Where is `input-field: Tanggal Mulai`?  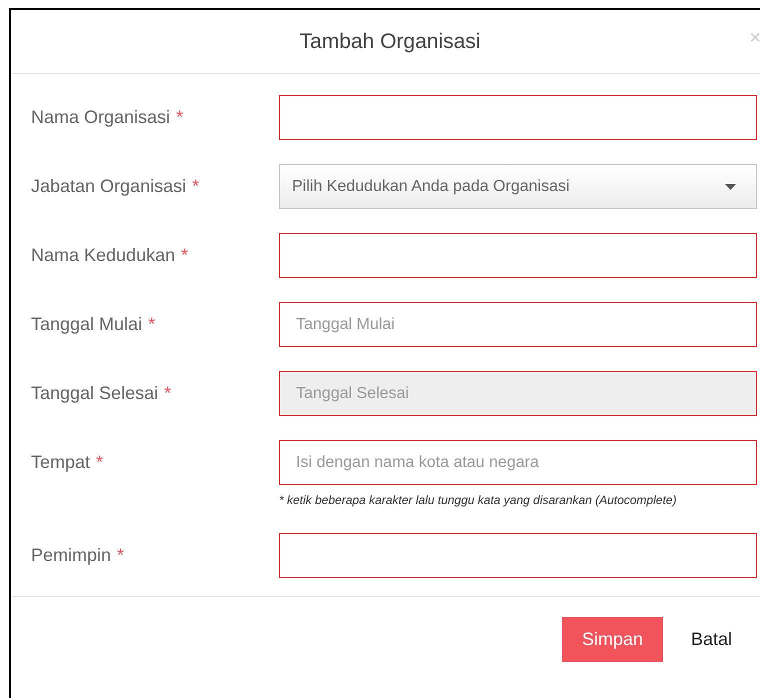
input-field: Tanggal Mulai is located at coordinates (518, 324).